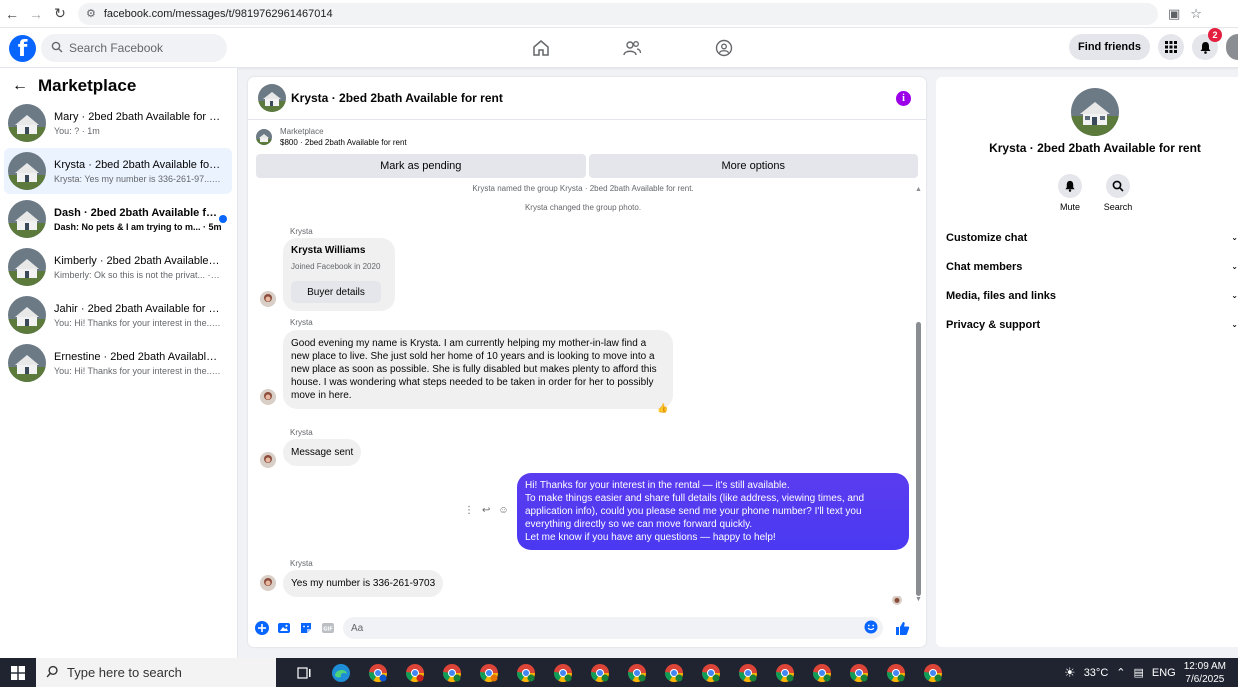  What do you see at coordinates (22, 48) in the screenshot?
I see `facebook-logo-icon: f` at bounding box center [22, 48].